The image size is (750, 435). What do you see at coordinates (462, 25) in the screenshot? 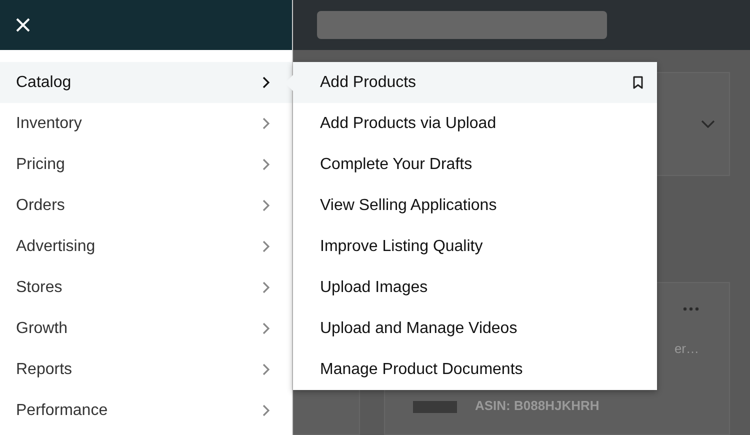
I see `search-field` at bounding box center [462, 25].